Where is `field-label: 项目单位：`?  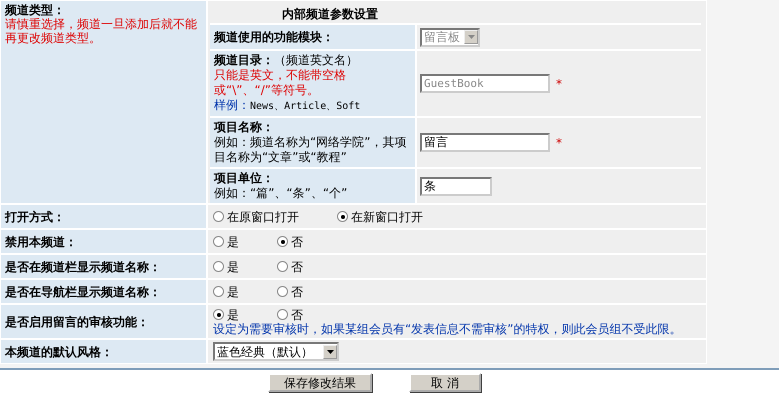 field-label: 项目单位： is located at coordinates (244, 178).